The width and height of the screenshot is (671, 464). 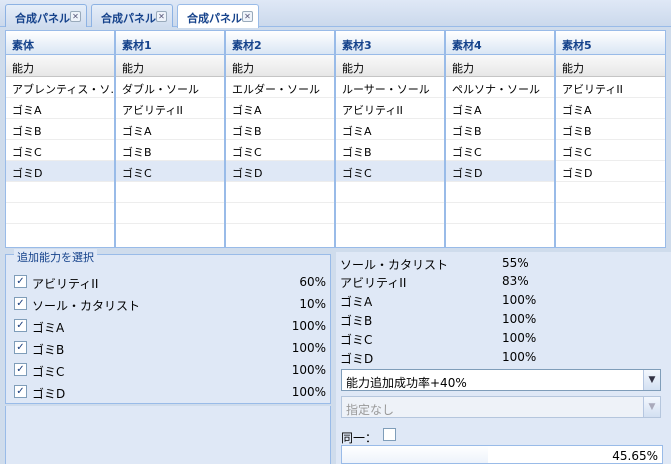 What do you see at coordinates (635, 456) in the screenshot?
I see `progress-text: 45.65%` at bounding box center [635, 456].